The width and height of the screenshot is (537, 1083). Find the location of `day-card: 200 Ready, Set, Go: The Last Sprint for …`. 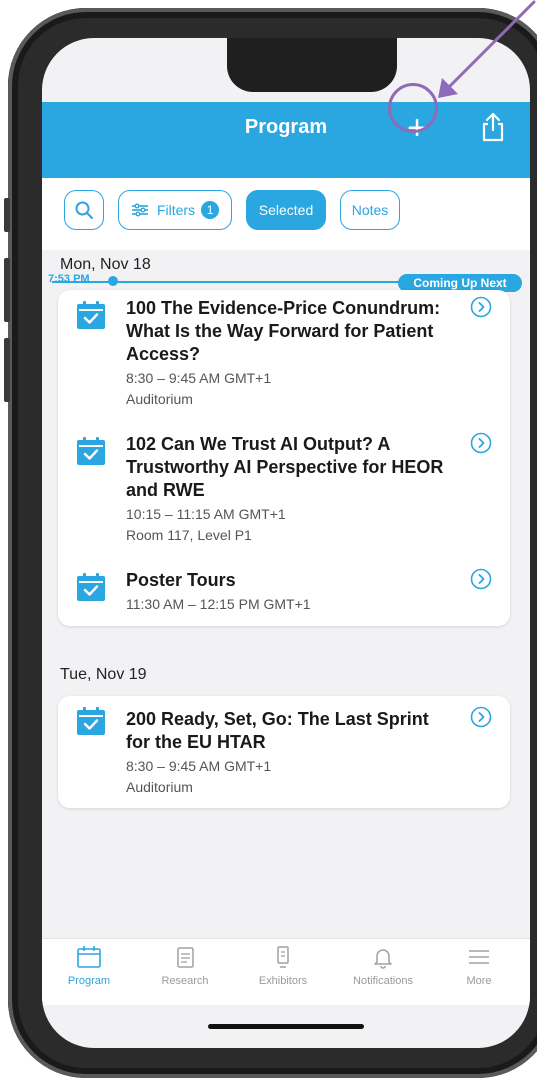

day-card: 200 Ready, Set, Go: The Last Sprint for … is located at coordinates (284, 752).